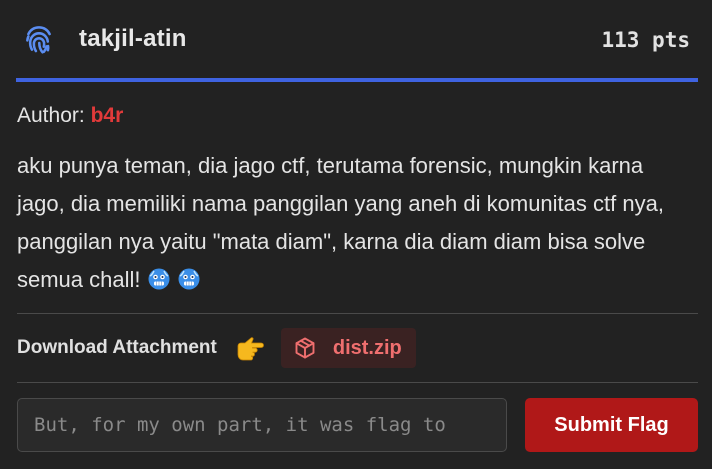 The width and height of the screenshot is (712, 469). I want to click on fingerprint-icon, so click(39, 39).